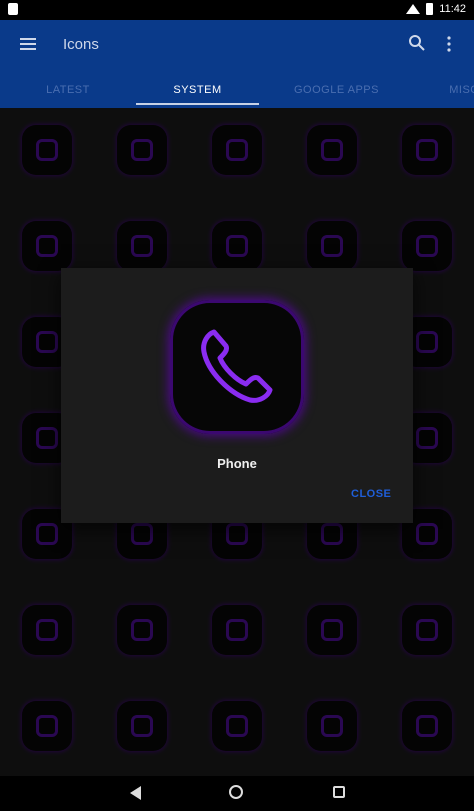 The image size is (474, 811). What do you see at coordinates (81, 44) in the screenshot?
I see `page-title: Icons` at bounding box center [81, 44].